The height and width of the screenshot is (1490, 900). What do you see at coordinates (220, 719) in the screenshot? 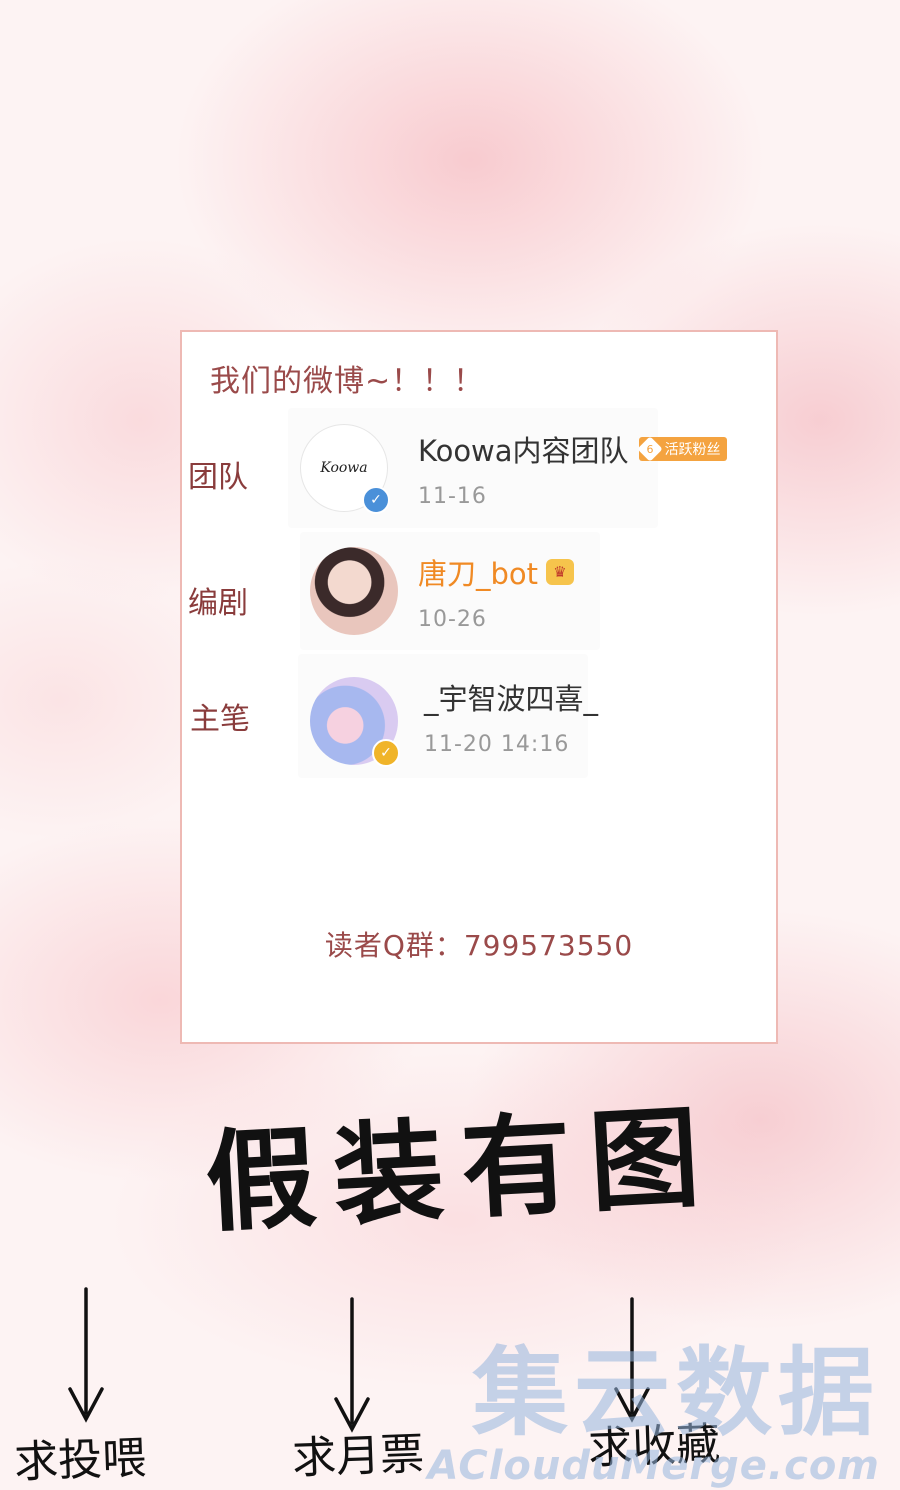
I see `role-label-artist: 主笔` at bounding box center [220, 719].